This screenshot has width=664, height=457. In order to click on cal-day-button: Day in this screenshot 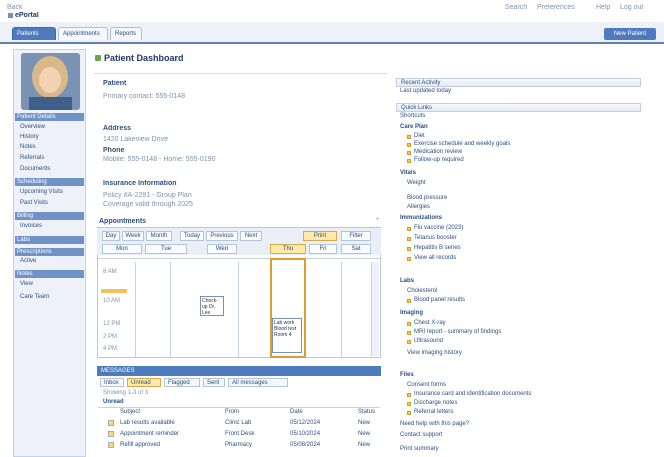, I will do `click(111, 236)`.